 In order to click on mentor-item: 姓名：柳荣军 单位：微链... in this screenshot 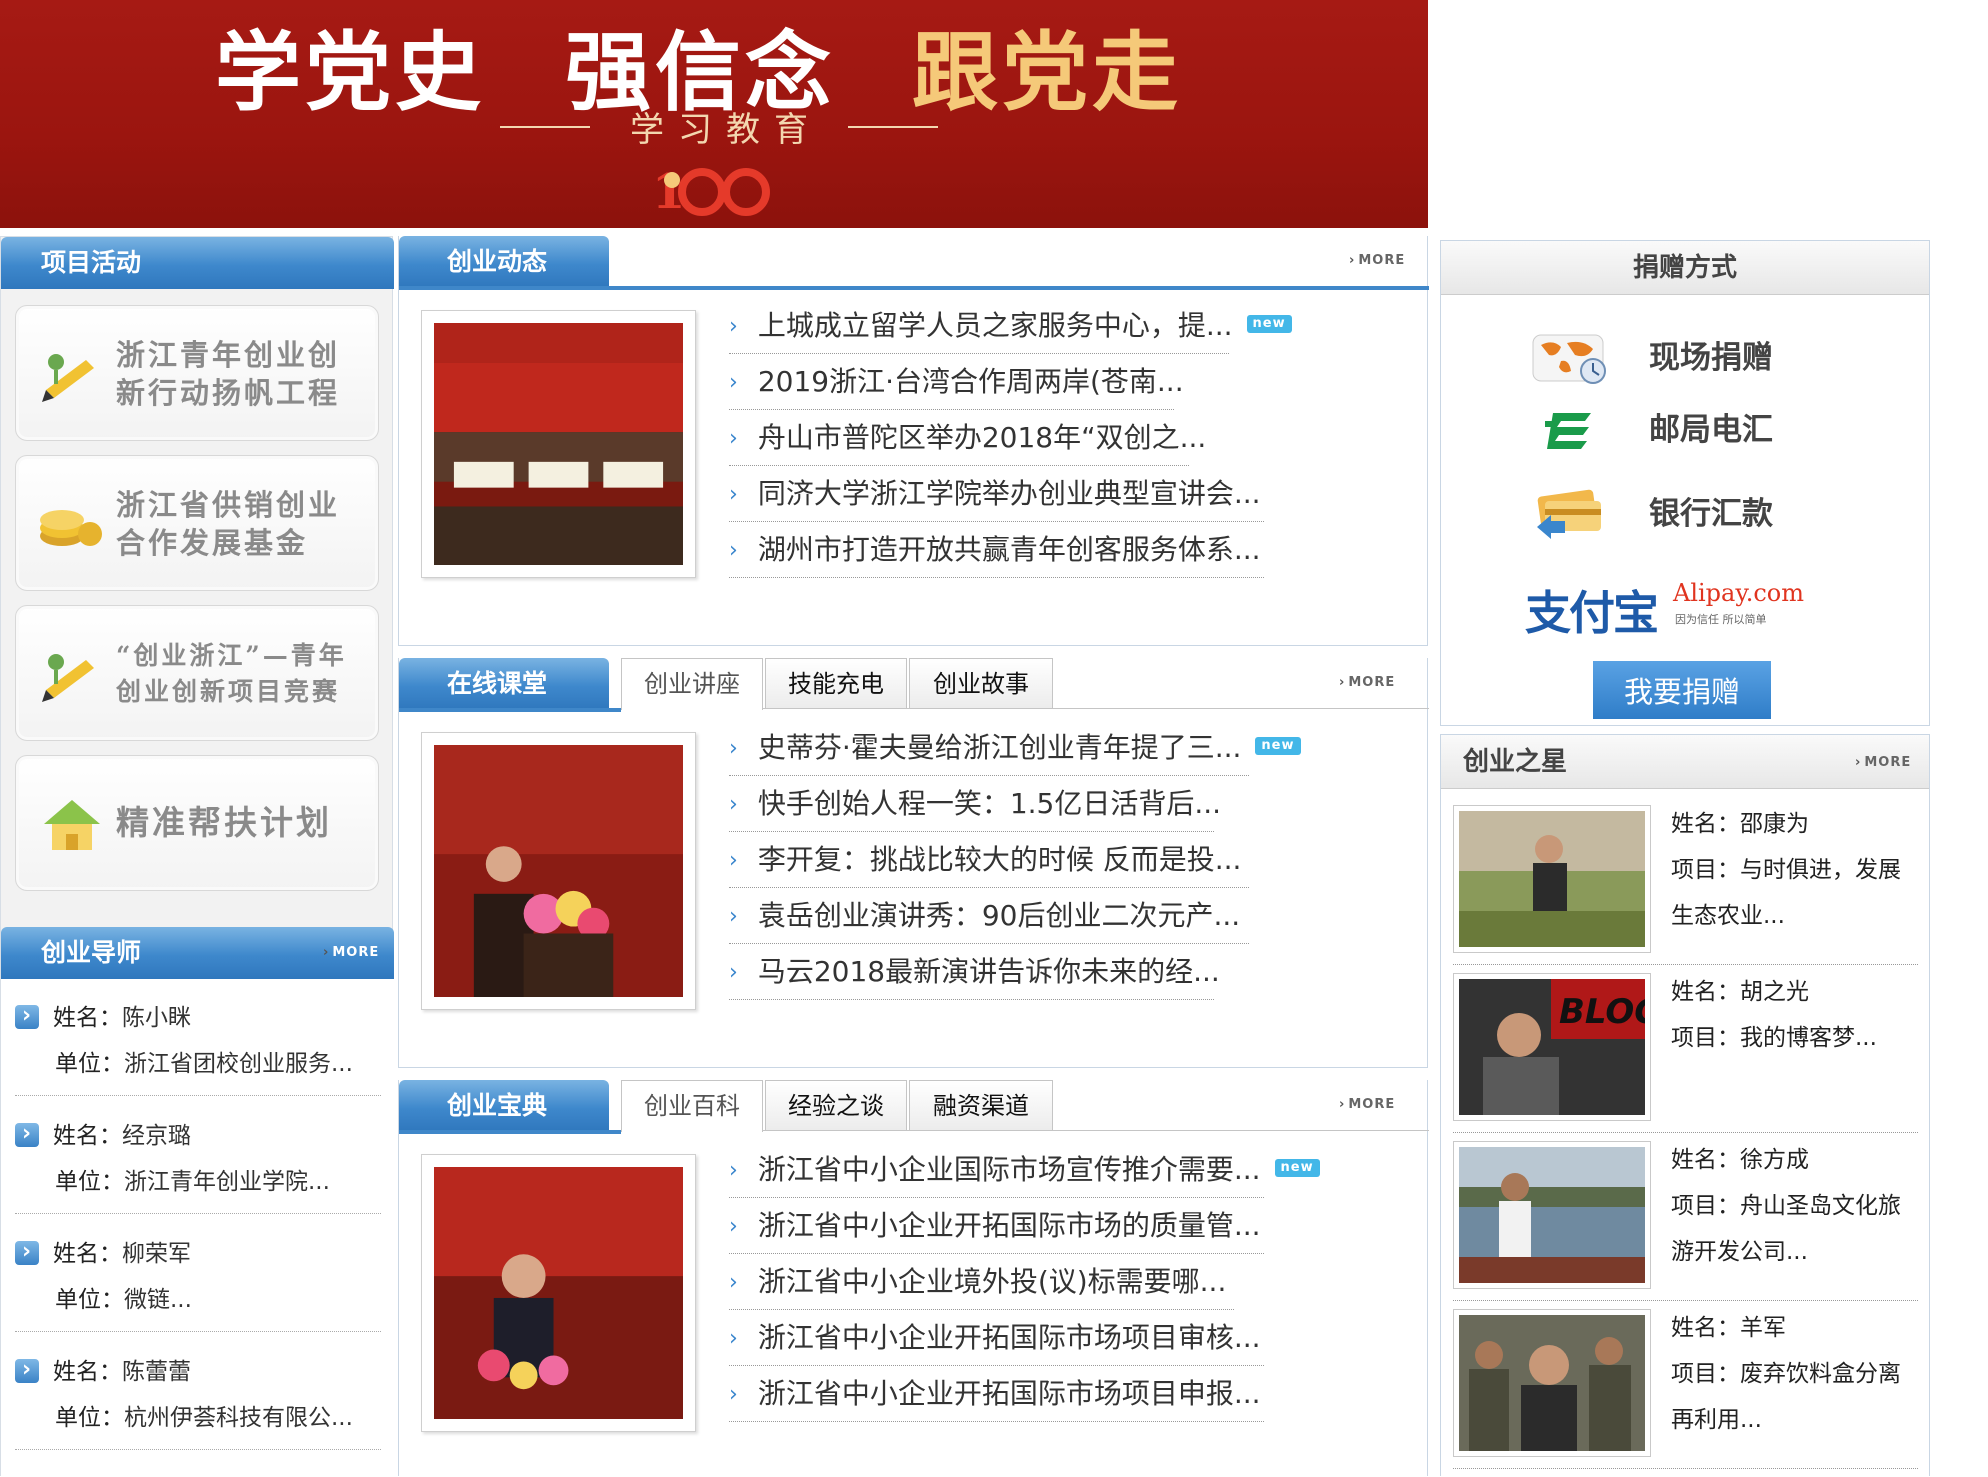, I will do `click(198, 1280)`.